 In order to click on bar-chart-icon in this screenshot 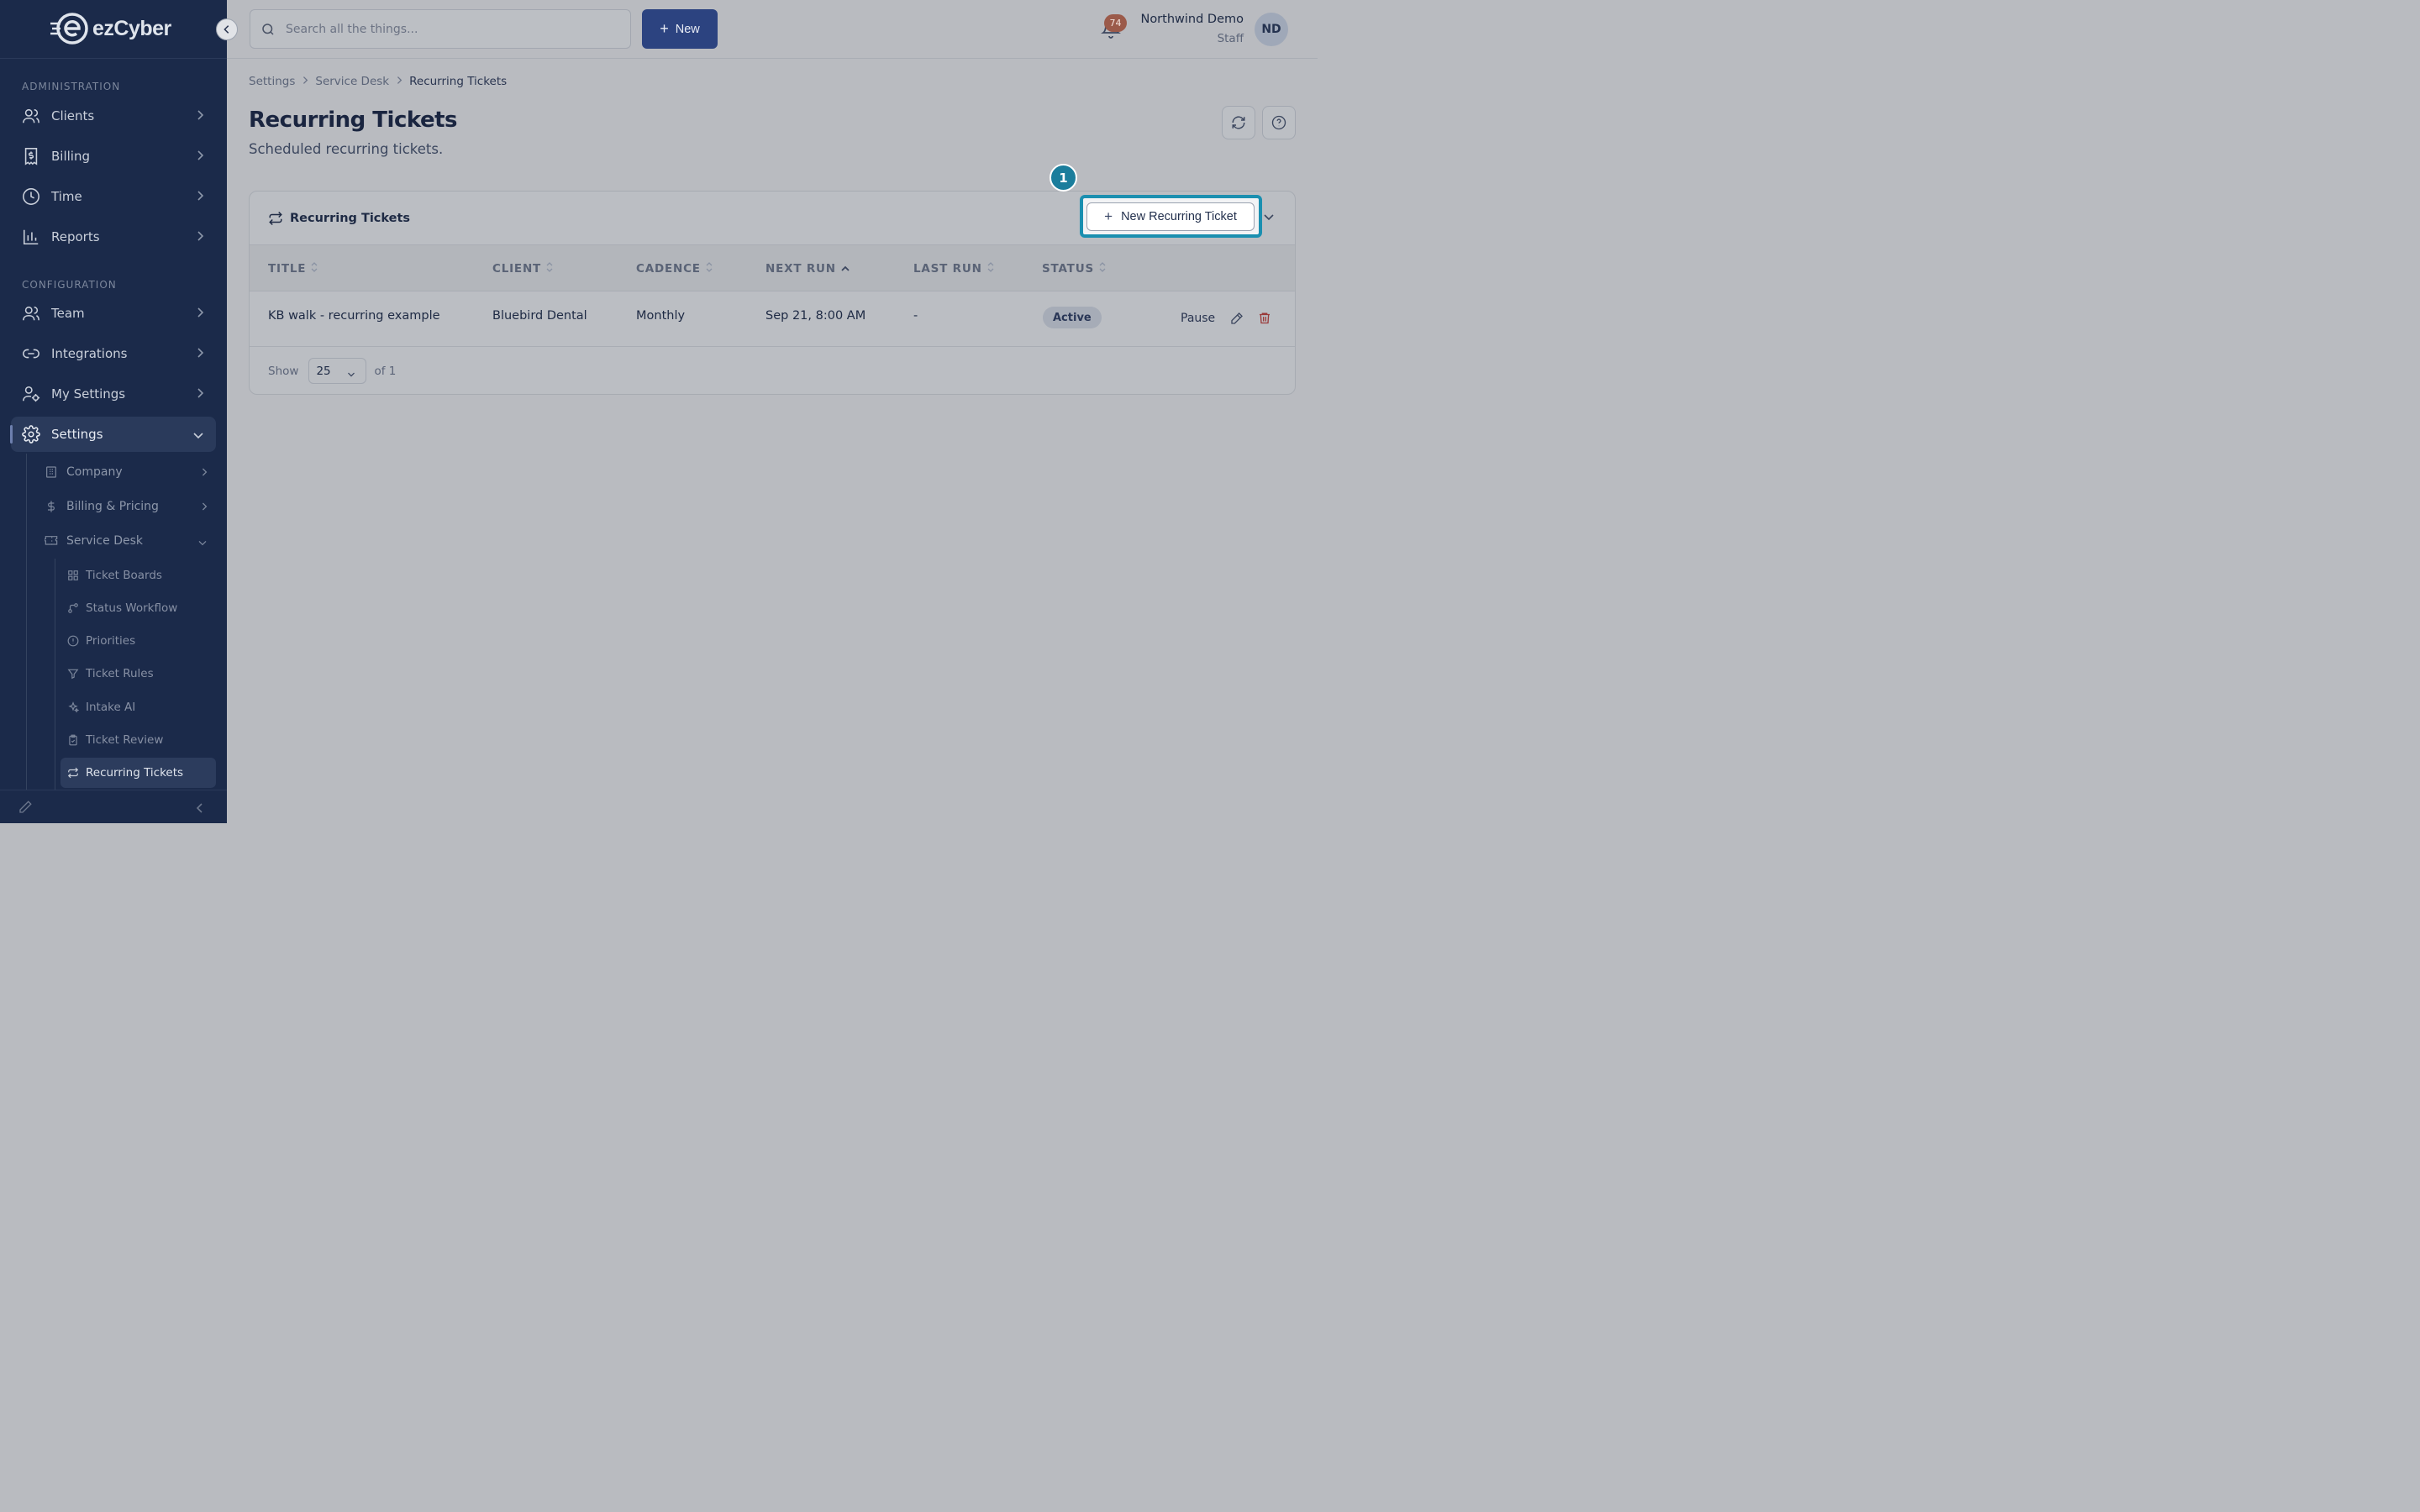, I will do `click(31, 237)`.